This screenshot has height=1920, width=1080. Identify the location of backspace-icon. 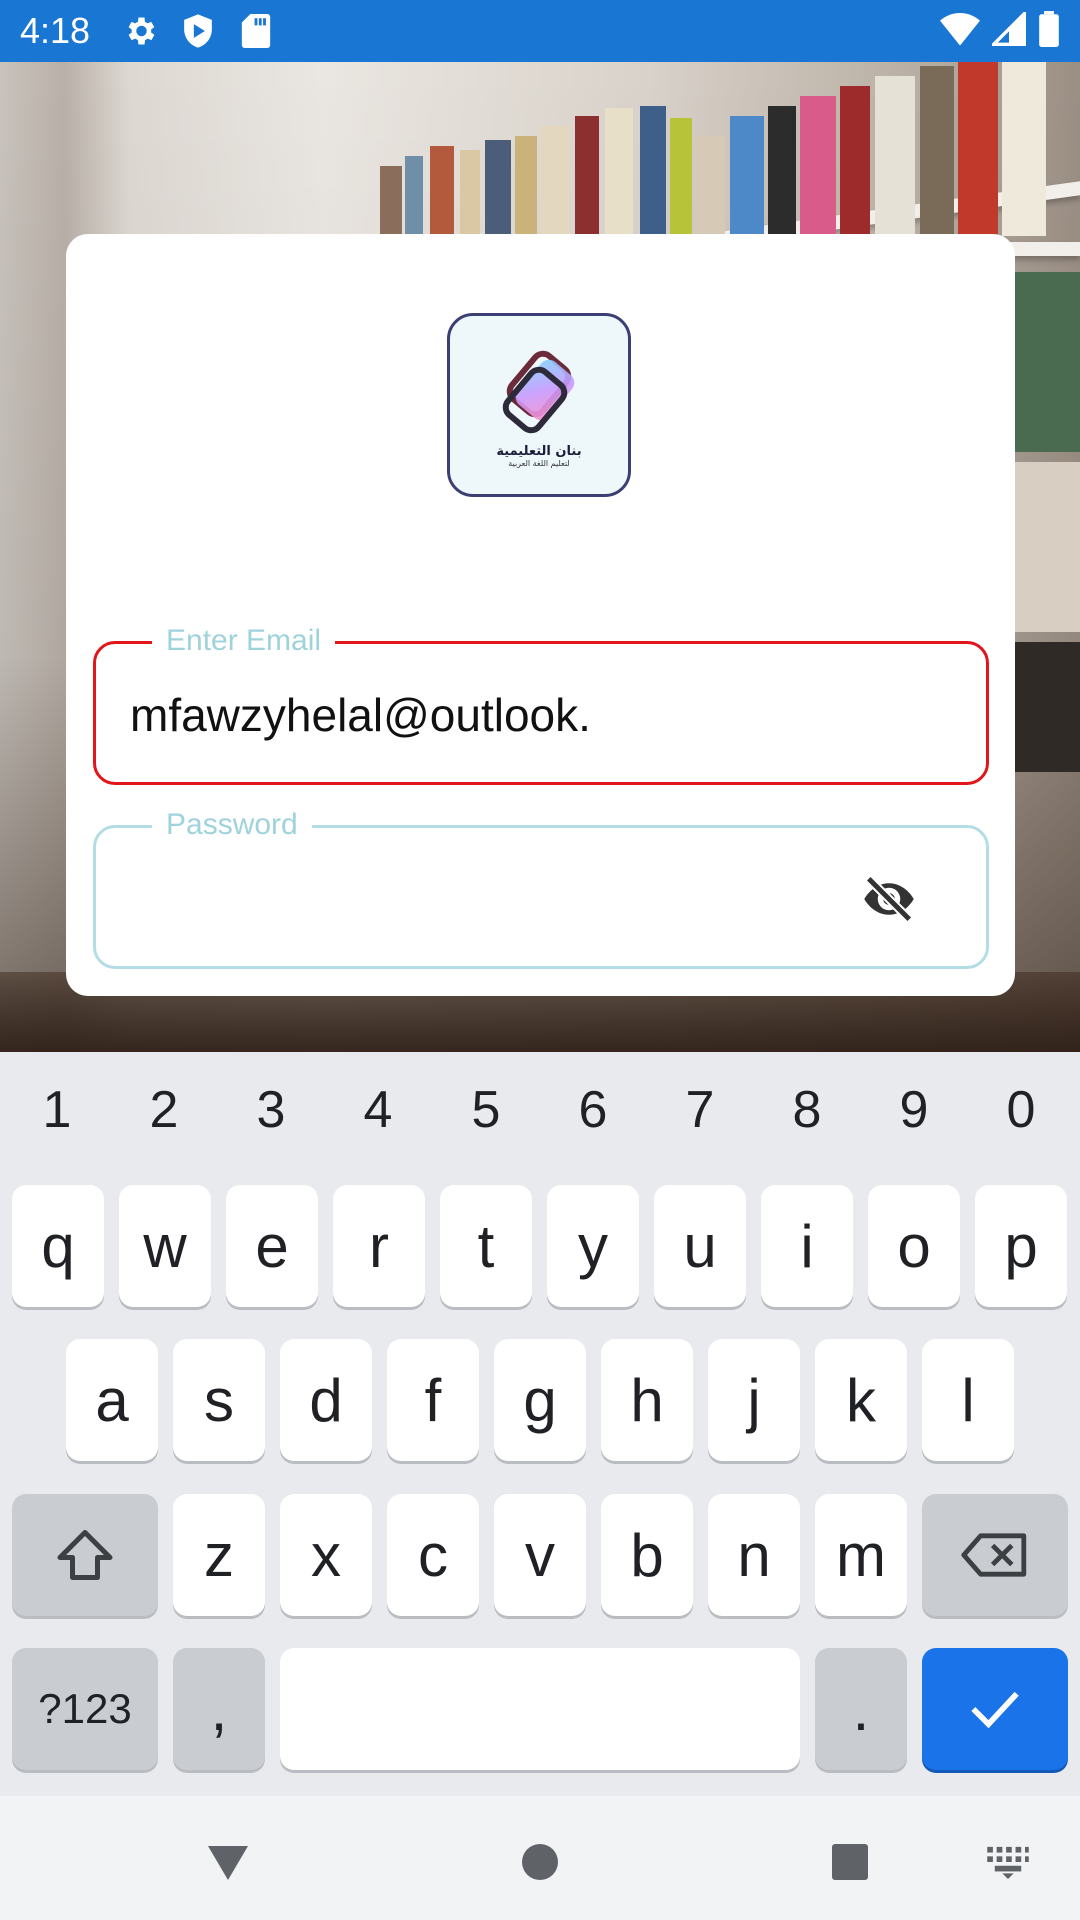
(994, 1555).